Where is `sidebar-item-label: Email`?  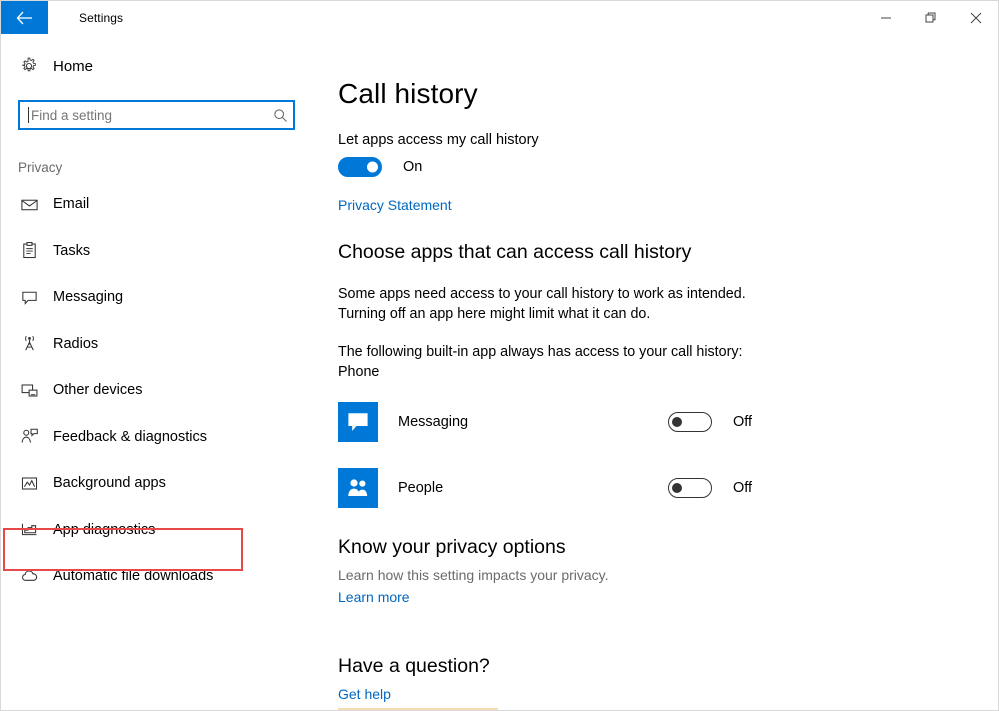
sidebar-item-label: Email is located at coordinates (71, 204).